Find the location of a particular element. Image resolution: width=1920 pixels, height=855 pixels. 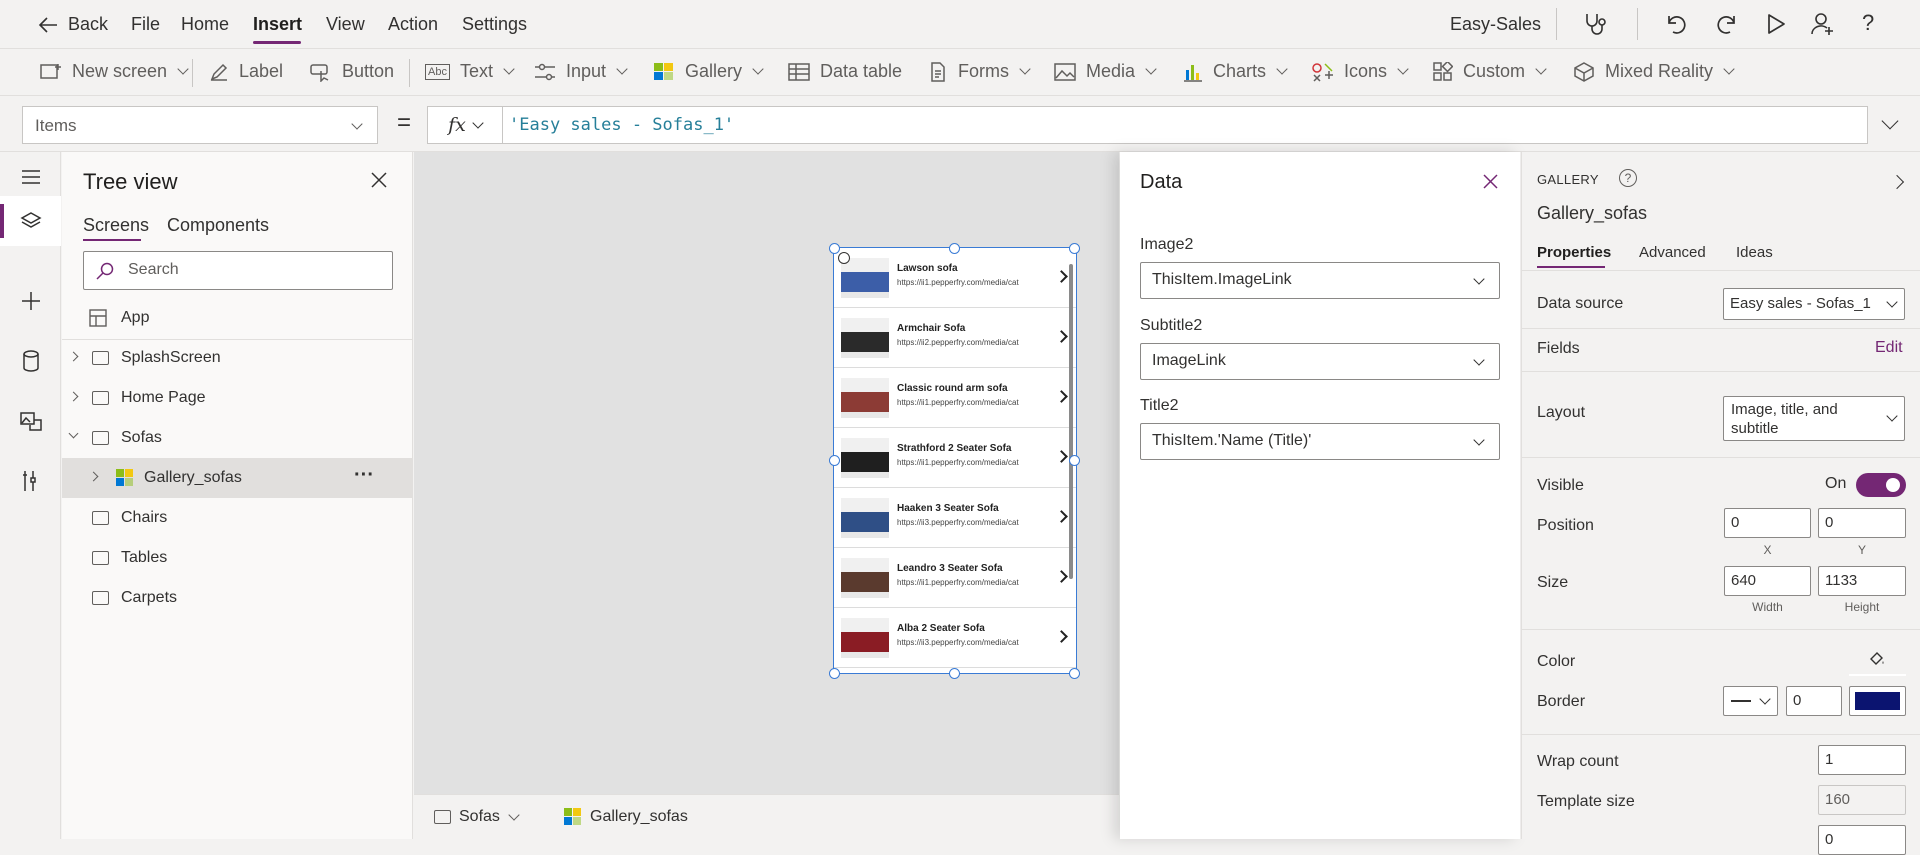

gallery-button: Gallery is located at coordinates (708, 71).